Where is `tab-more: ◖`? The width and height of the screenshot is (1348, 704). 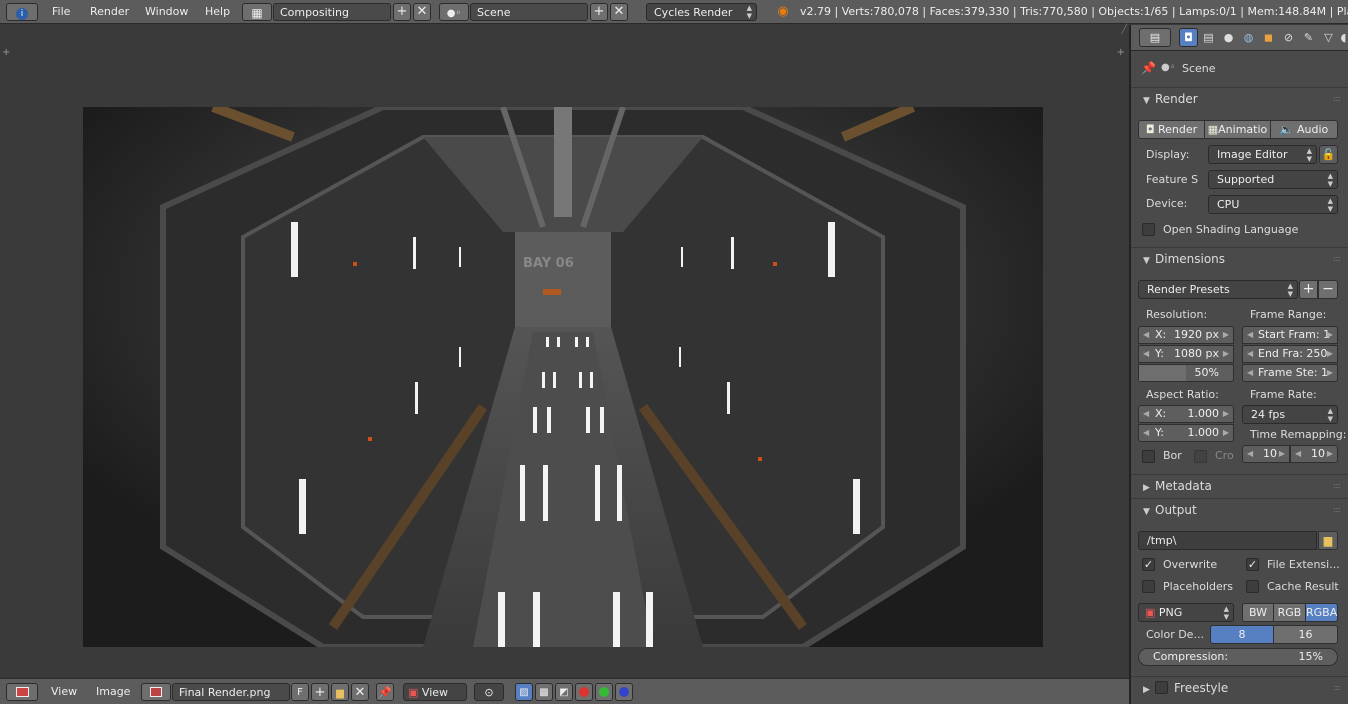
tab-more: ◖ is located at coordinates (1343, 37).